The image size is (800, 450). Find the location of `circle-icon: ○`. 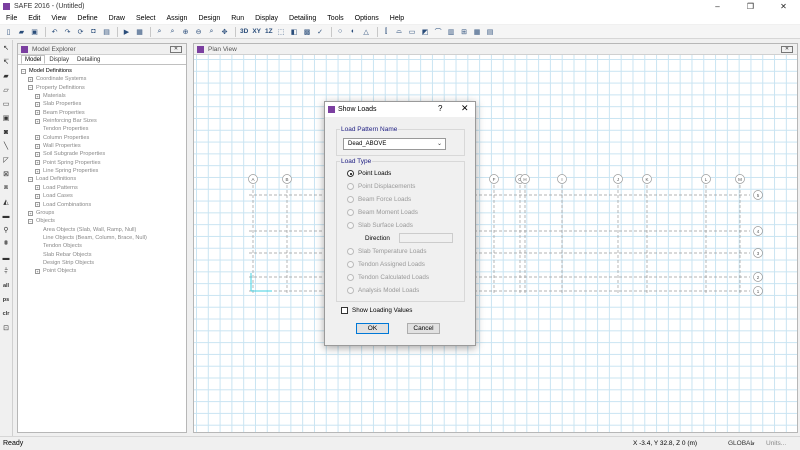

circle-icon: ○ is located at coordinates (340, 31).